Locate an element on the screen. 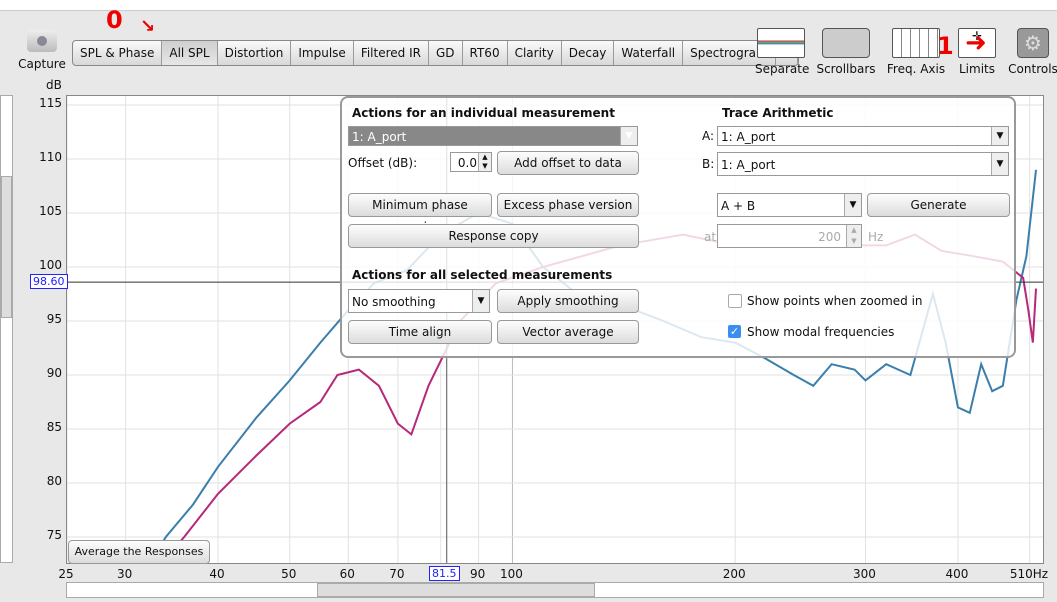  controls-label: Controls is located at coordinates (1032, 69).